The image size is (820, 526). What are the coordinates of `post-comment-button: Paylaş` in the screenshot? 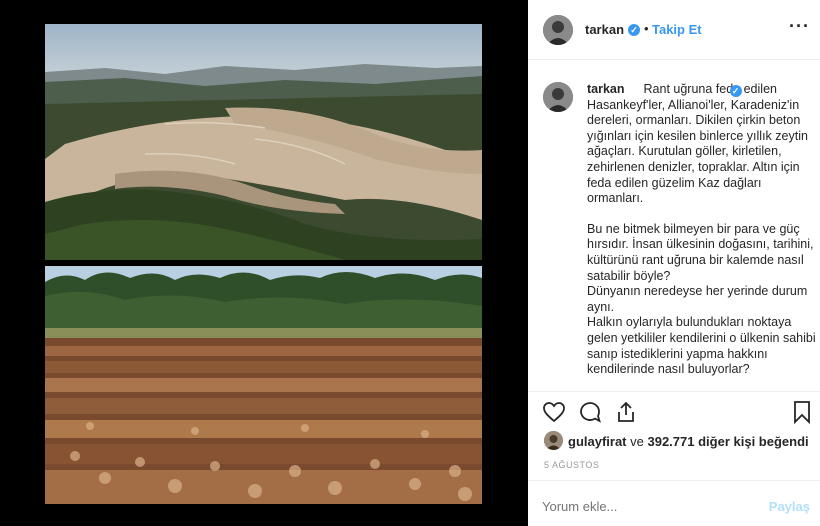 It's located at (789, 506).